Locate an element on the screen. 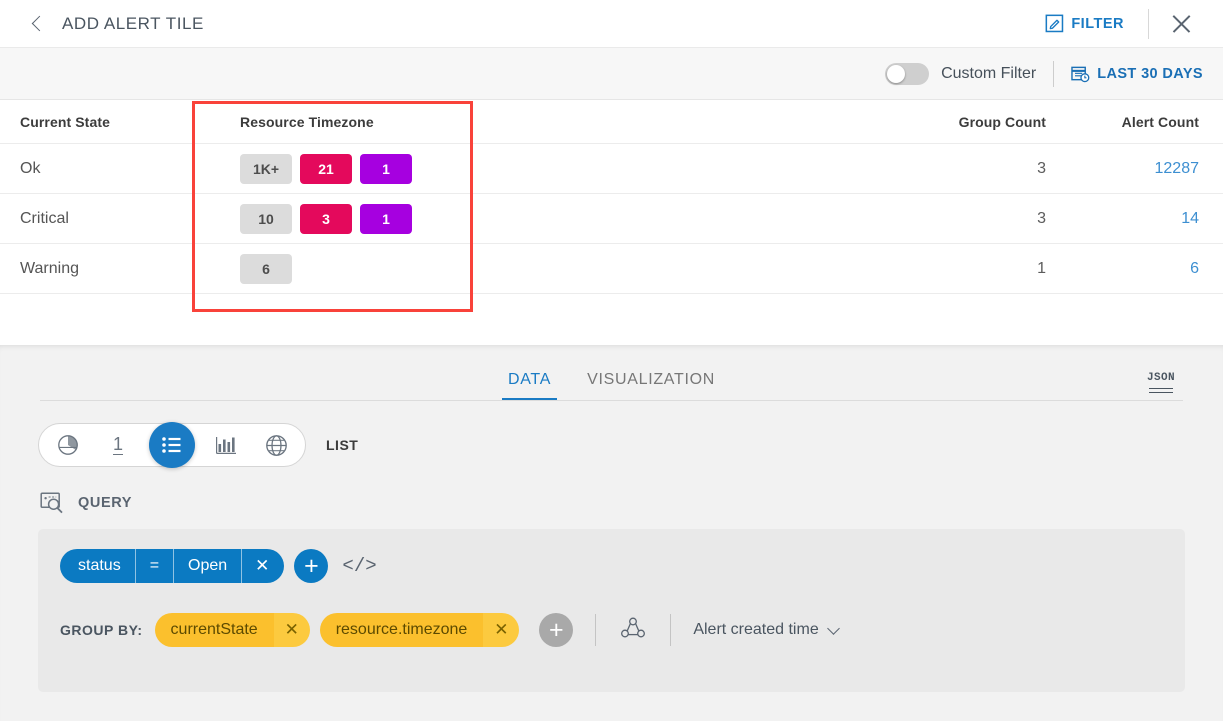  custom-filter-label: Custom Filter is located at coordinates (989, 73).